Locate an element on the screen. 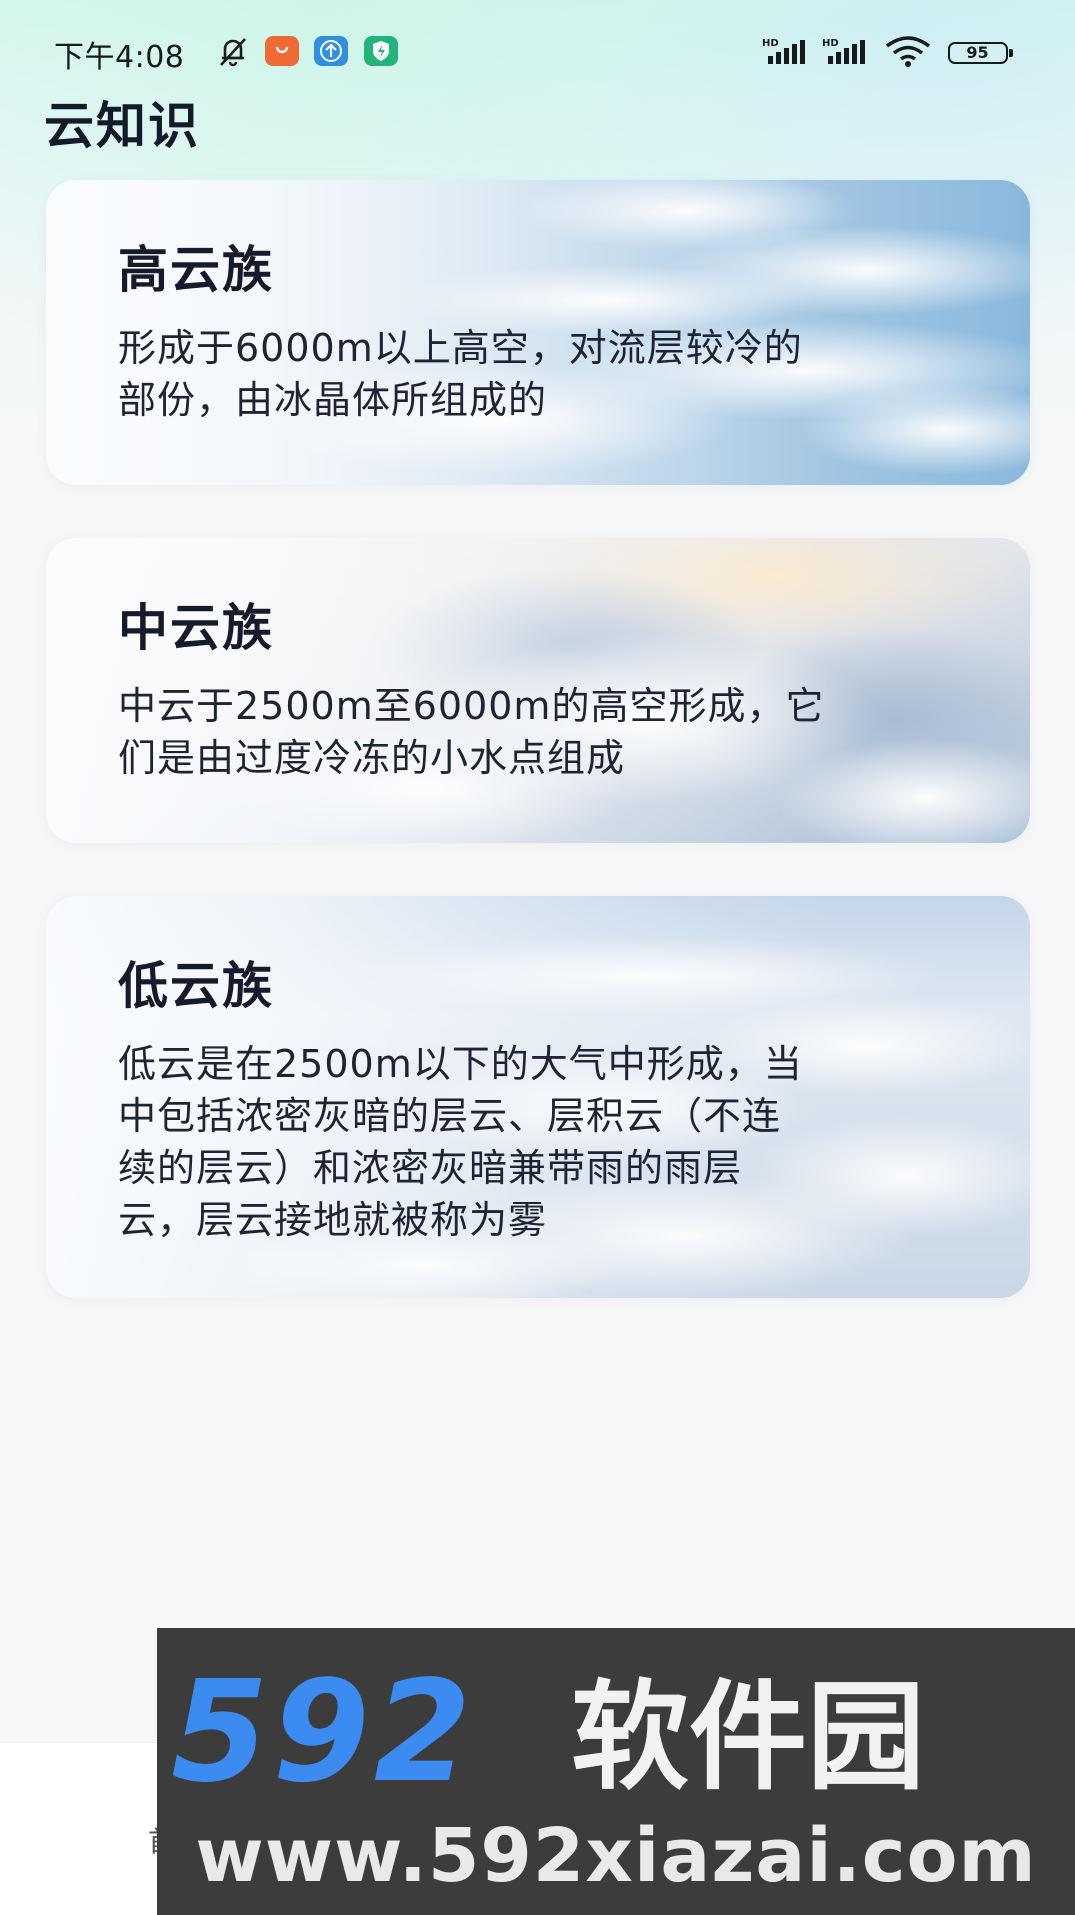 Image resolution: width=1075 pixels, height=1915 pixels. app-blue-upload-icon is located at coordinates (331, 51).